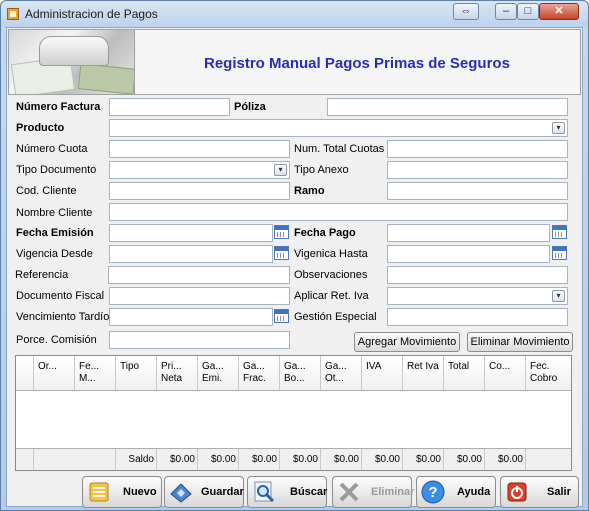  I want to click on cod-cliente-input, so click(199, 191).